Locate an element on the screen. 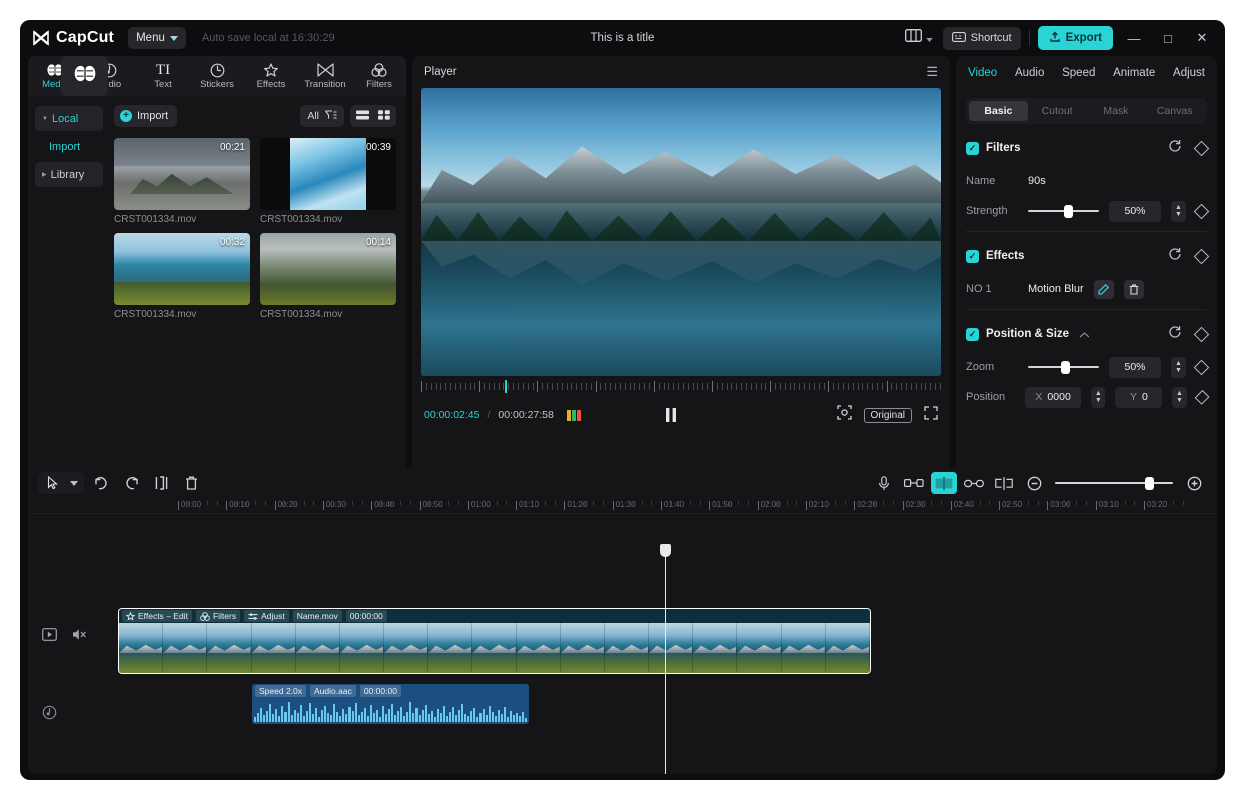 This screenshot has height=796, width=1245. list-view-icon is located at coordinates (362, 116).